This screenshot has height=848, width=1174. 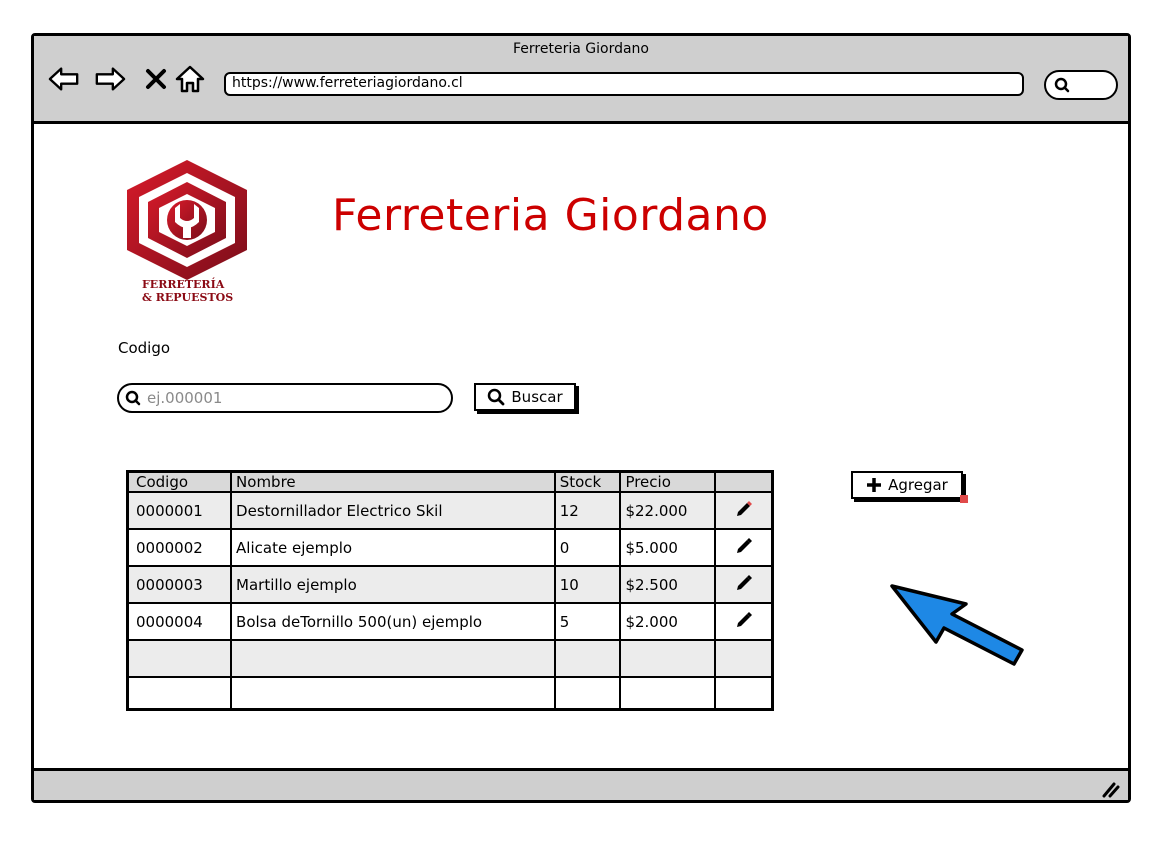 What do you see at coordinates (183, 284) in the screenshot?
I see `logo-line-1: FERRETERÍA` at bounding box center [183, 284].